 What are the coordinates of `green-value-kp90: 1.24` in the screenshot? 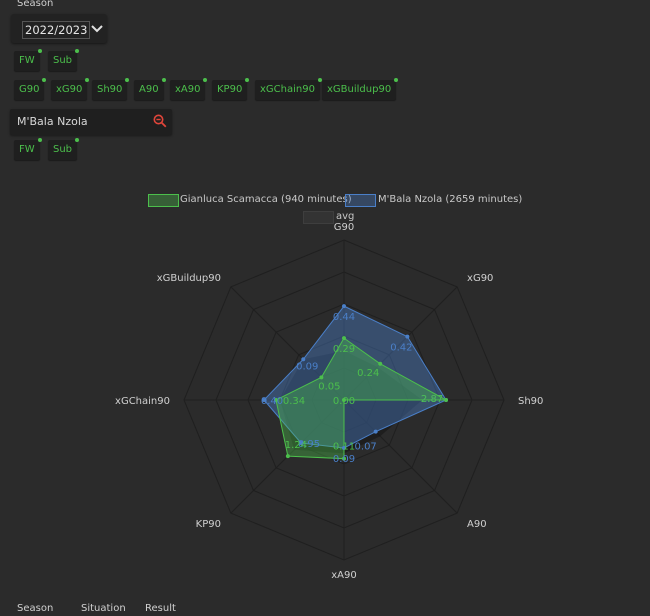 It's located at (296, 445).